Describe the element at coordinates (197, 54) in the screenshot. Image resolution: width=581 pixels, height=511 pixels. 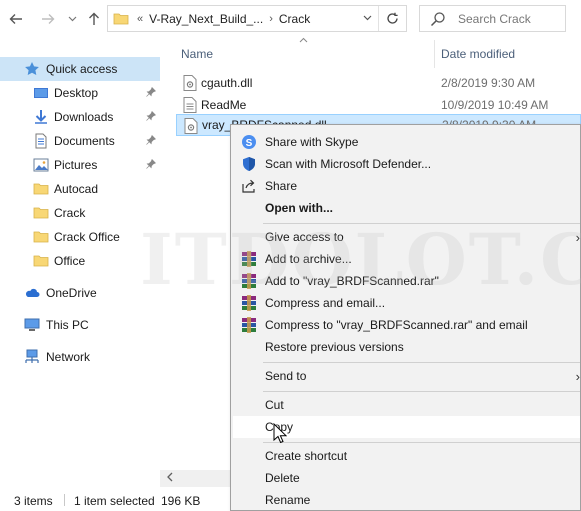
I see `column-header-name: Name` at that location.